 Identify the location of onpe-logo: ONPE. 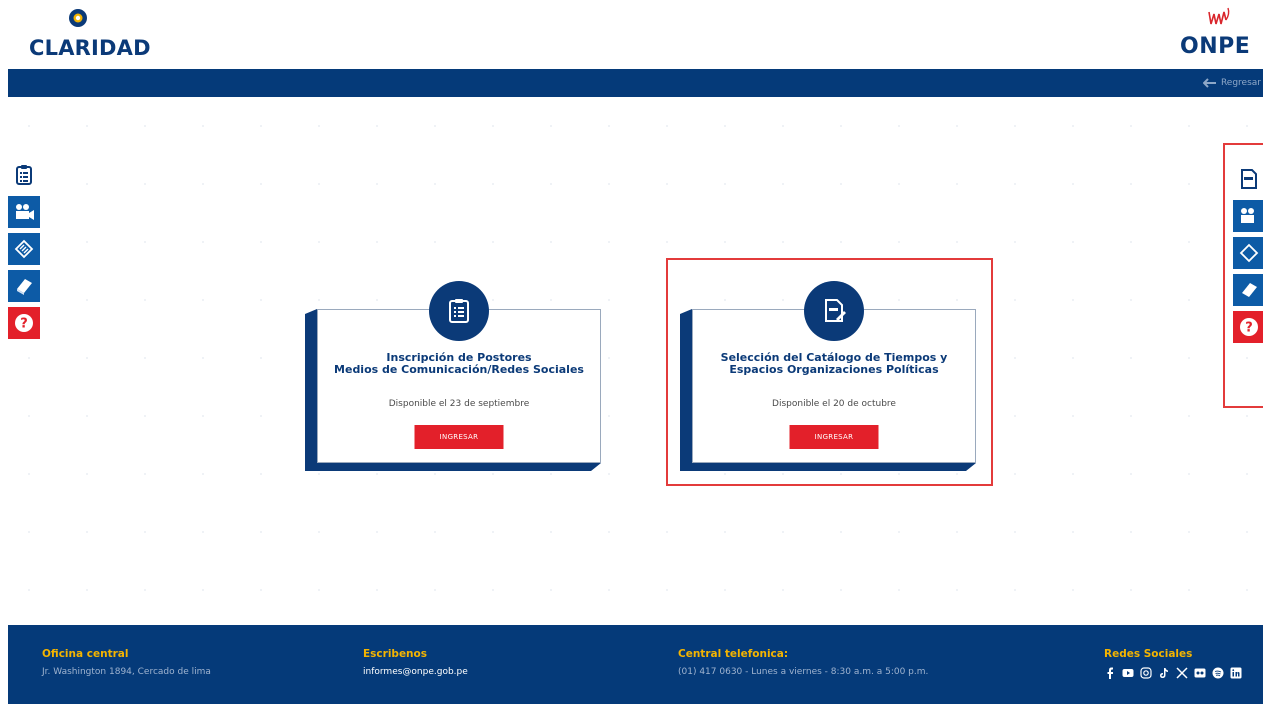
(1218, 34).